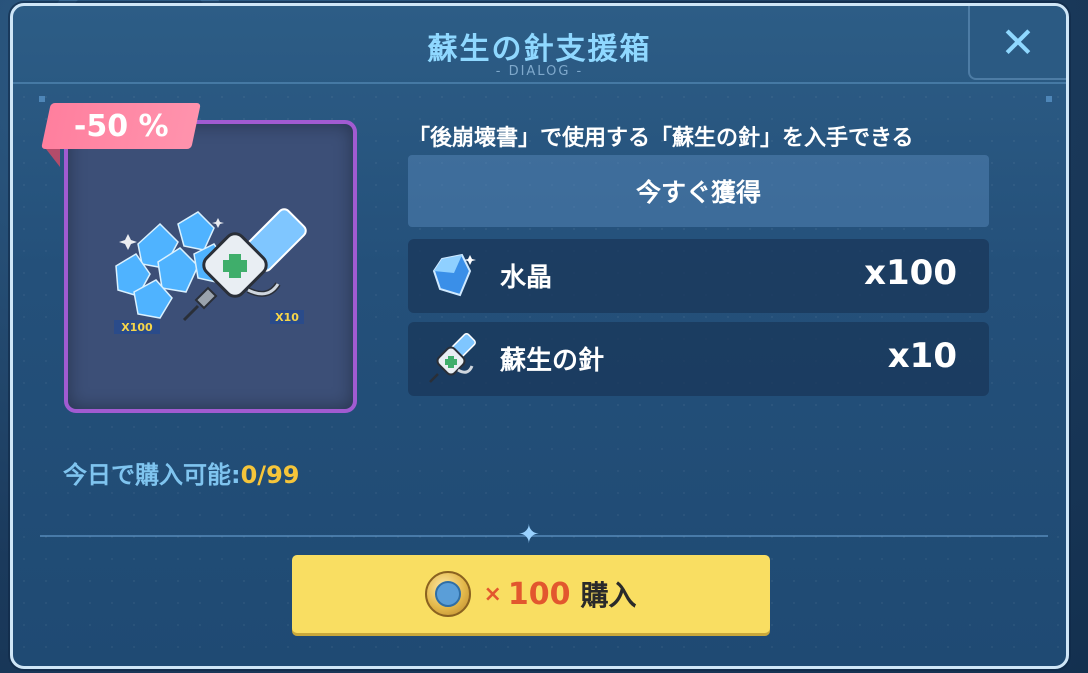 The height and width of the screenshot is (673, 1088). What do you see at coordinates (210, 271) in the screenshot?
I see `revive-needle-bundle-icon: X100 X10` at bounding box center [210, 271].